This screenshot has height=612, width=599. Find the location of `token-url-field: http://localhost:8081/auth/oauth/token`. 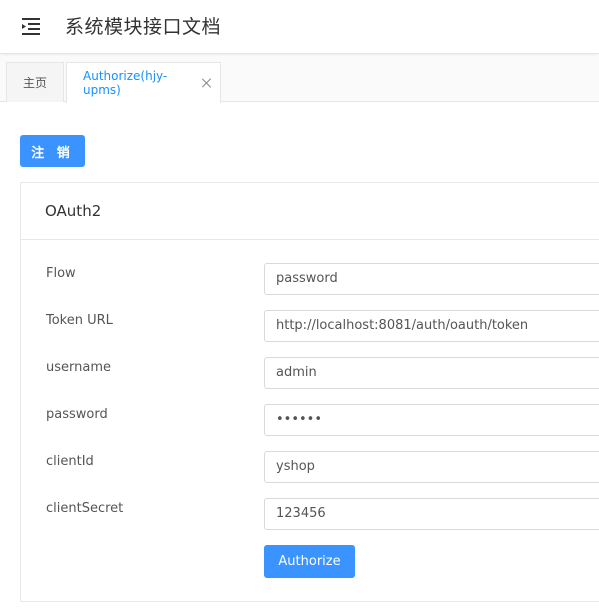

token-url-field: http://localhost:8081/auth/oauth/token is located at coordinates (431, 326).